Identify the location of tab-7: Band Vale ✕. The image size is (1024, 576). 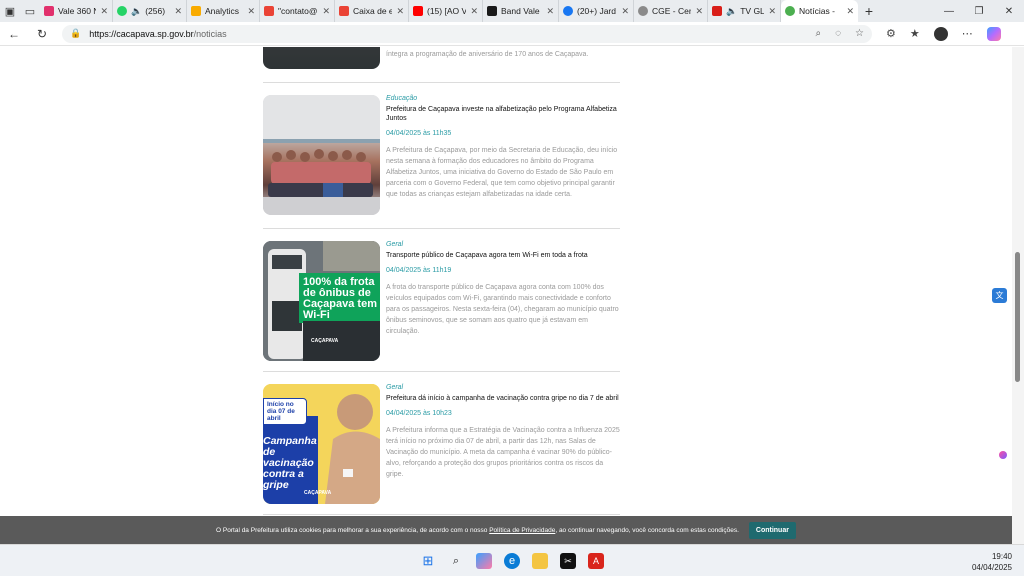
(521, 11).